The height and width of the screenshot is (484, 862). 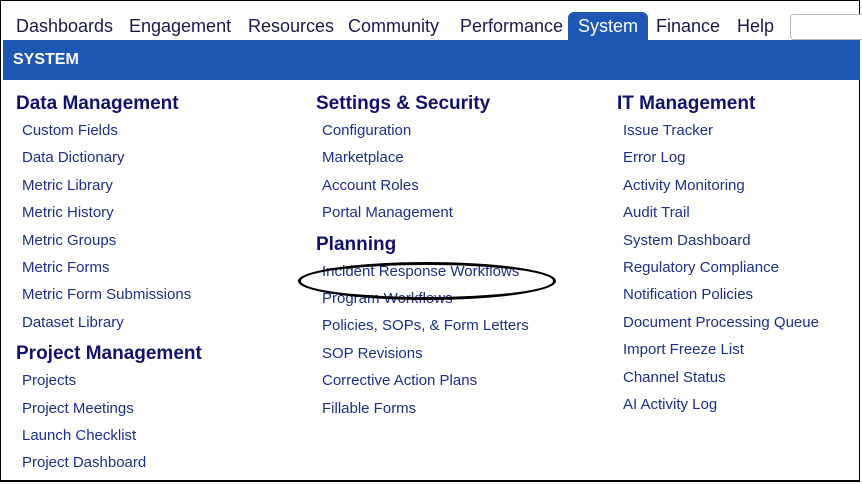 What do you see at coordinates (422, 130) in the screenshot?
I see `link-configuration: Configuration` at bounding box center [422, 130].